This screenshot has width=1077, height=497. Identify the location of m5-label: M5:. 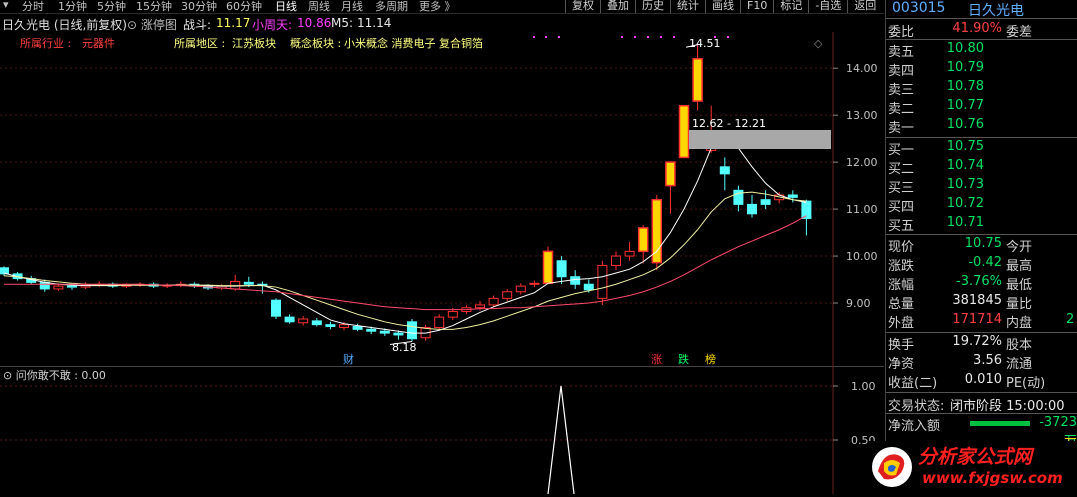
(342, 23).